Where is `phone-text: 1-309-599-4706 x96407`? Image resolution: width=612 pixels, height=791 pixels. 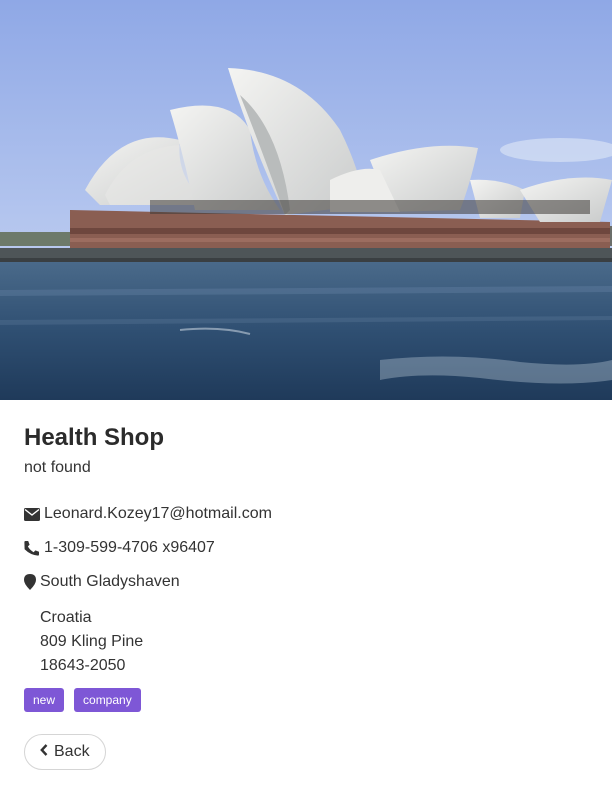 phone-text: 1-309-599-4706 x96407 is located at coordinates (129, 548).